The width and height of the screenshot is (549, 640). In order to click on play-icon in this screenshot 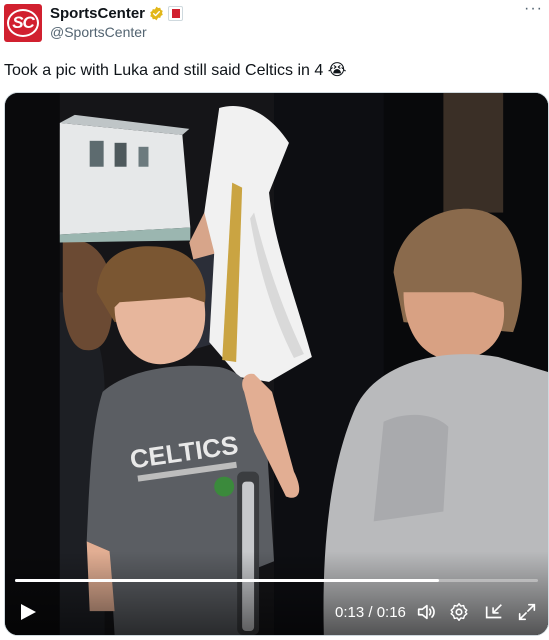, I will do `click(28, 612)`.